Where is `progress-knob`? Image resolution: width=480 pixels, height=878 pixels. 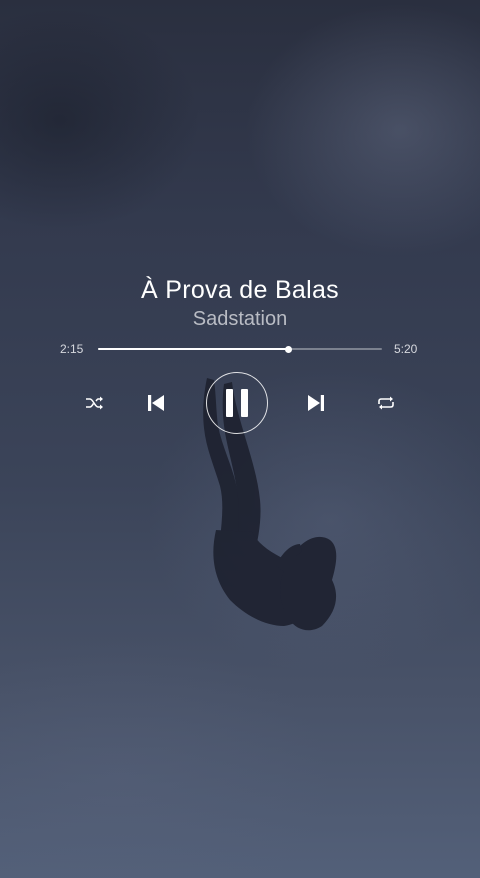 progress-knob is located at coordinates (288, 349).